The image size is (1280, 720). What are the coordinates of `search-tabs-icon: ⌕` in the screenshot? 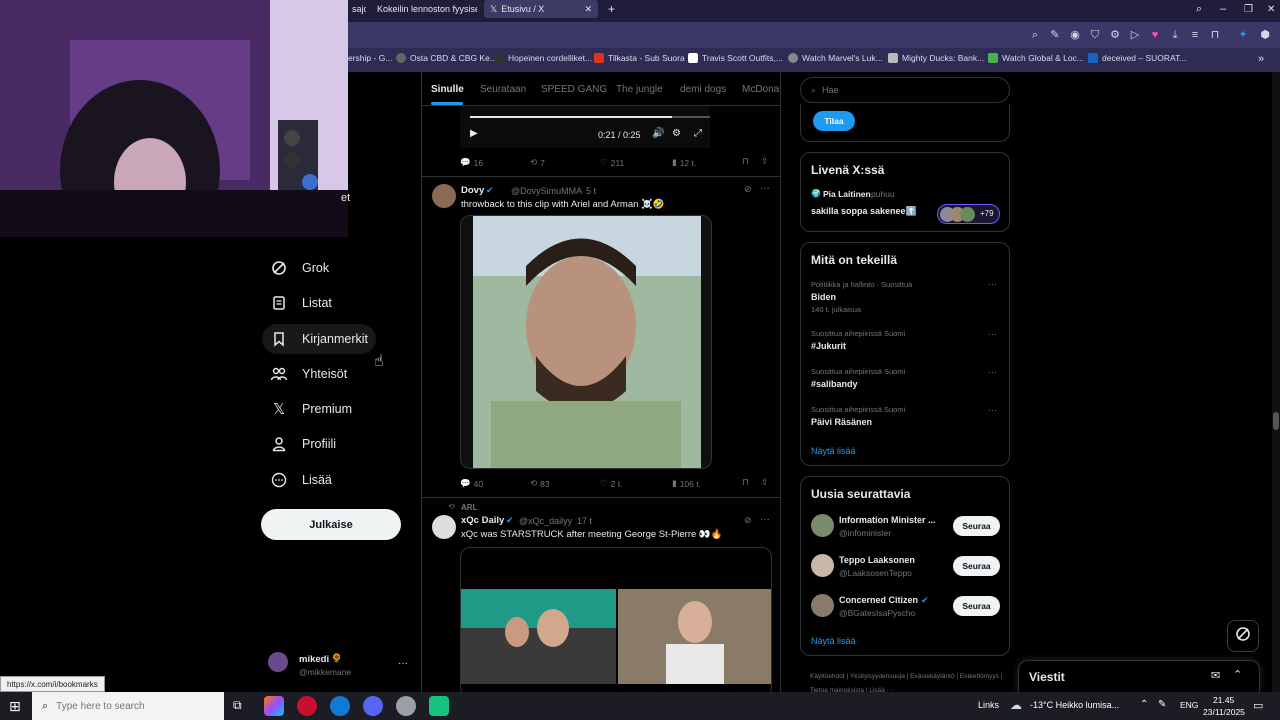 It's located at (1199, 9).